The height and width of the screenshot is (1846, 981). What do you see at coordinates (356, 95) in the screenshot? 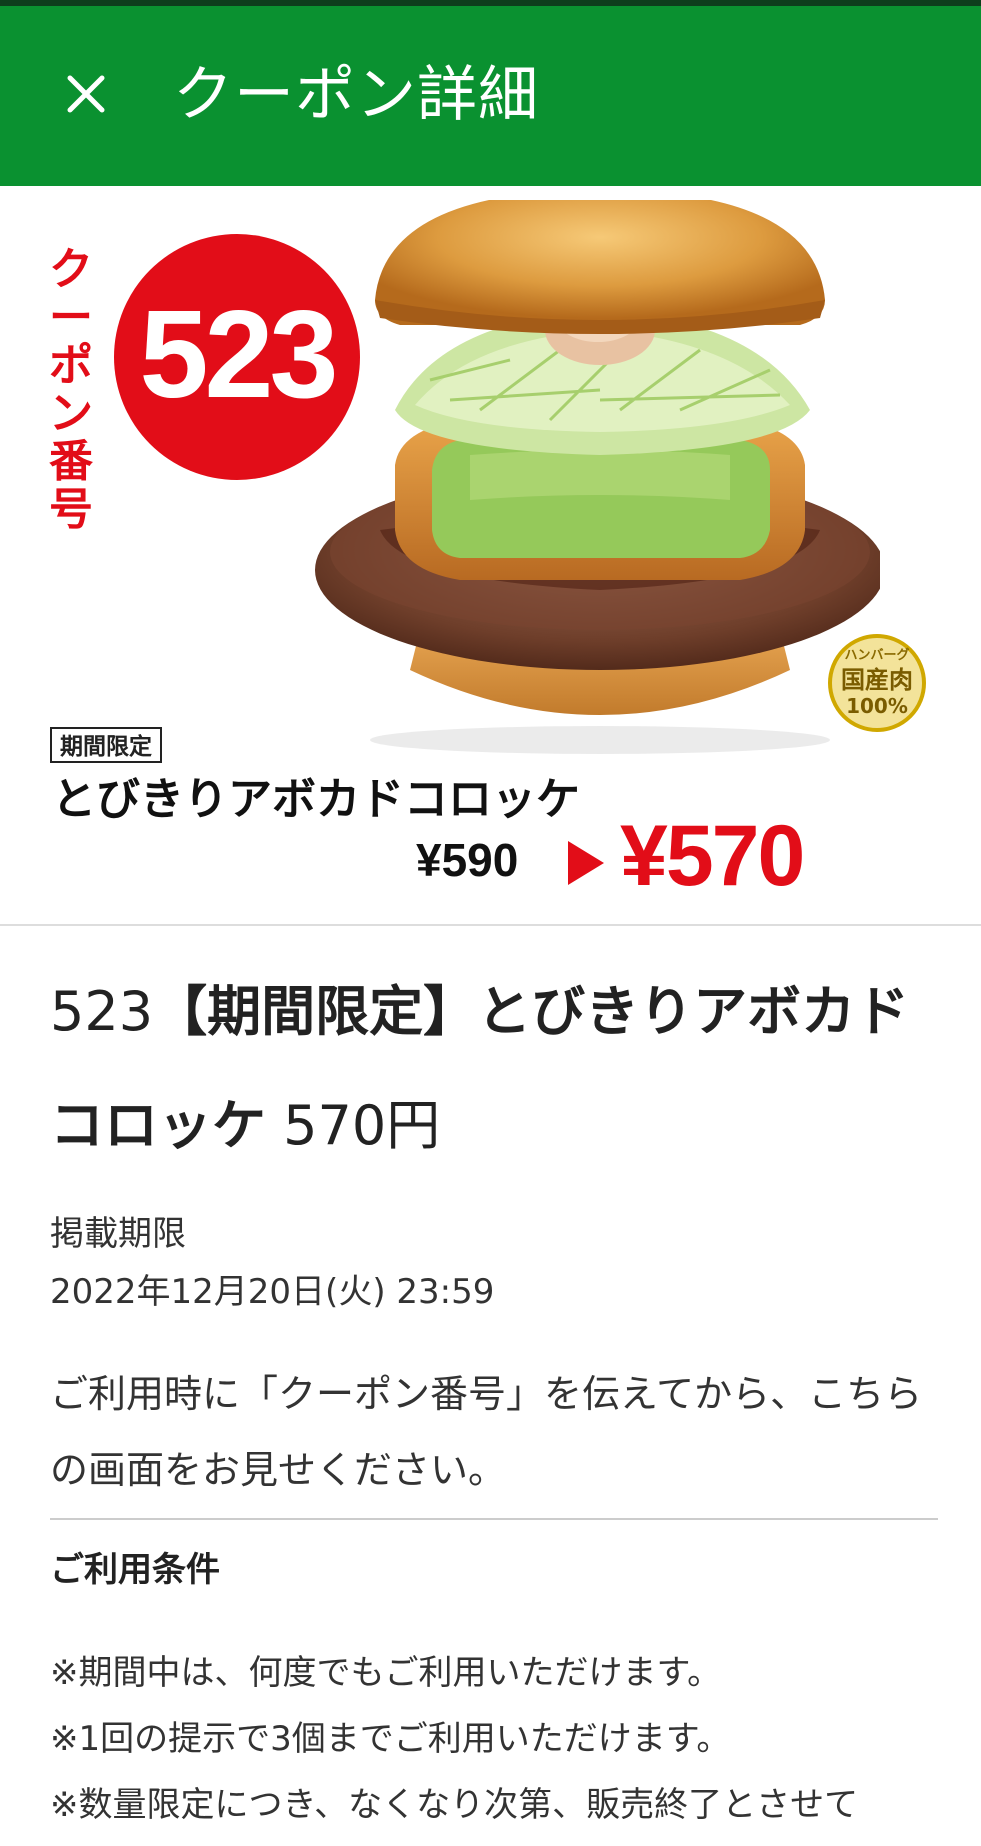
I see `page-title: クーポン詳細` at bounding box center [356, 95].